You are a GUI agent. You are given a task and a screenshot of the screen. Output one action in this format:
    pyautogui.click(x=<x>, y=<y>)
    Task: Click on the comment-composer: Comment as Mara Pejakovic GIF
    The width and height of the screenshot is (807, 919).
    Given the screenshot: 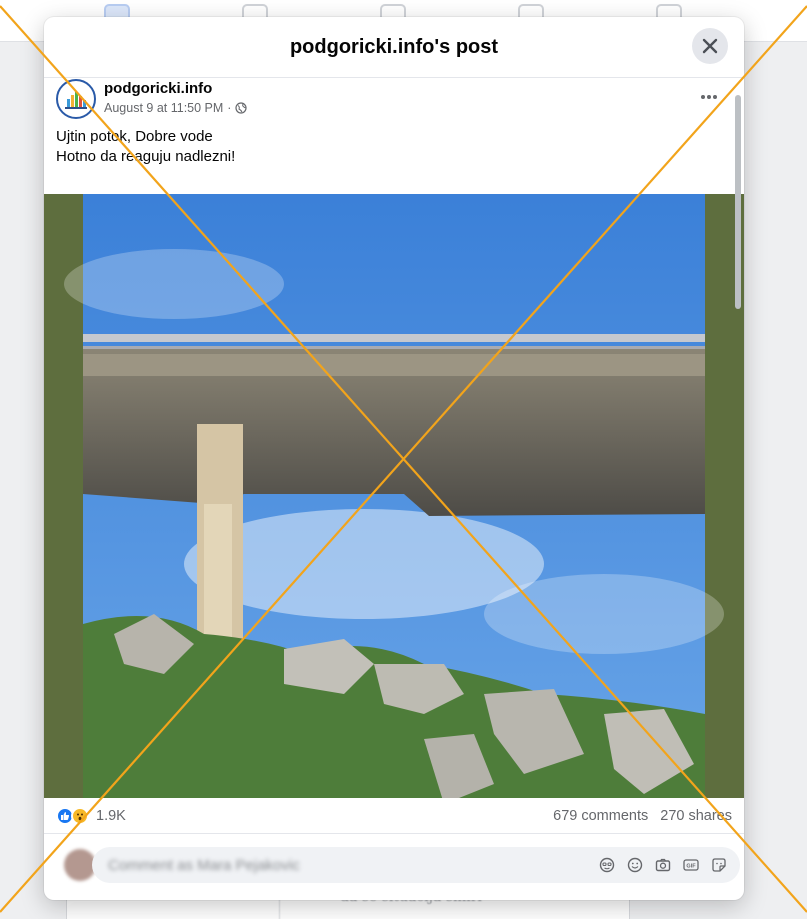 What is the action you would take?
    pyautogui.click(x=398, y=865)
    